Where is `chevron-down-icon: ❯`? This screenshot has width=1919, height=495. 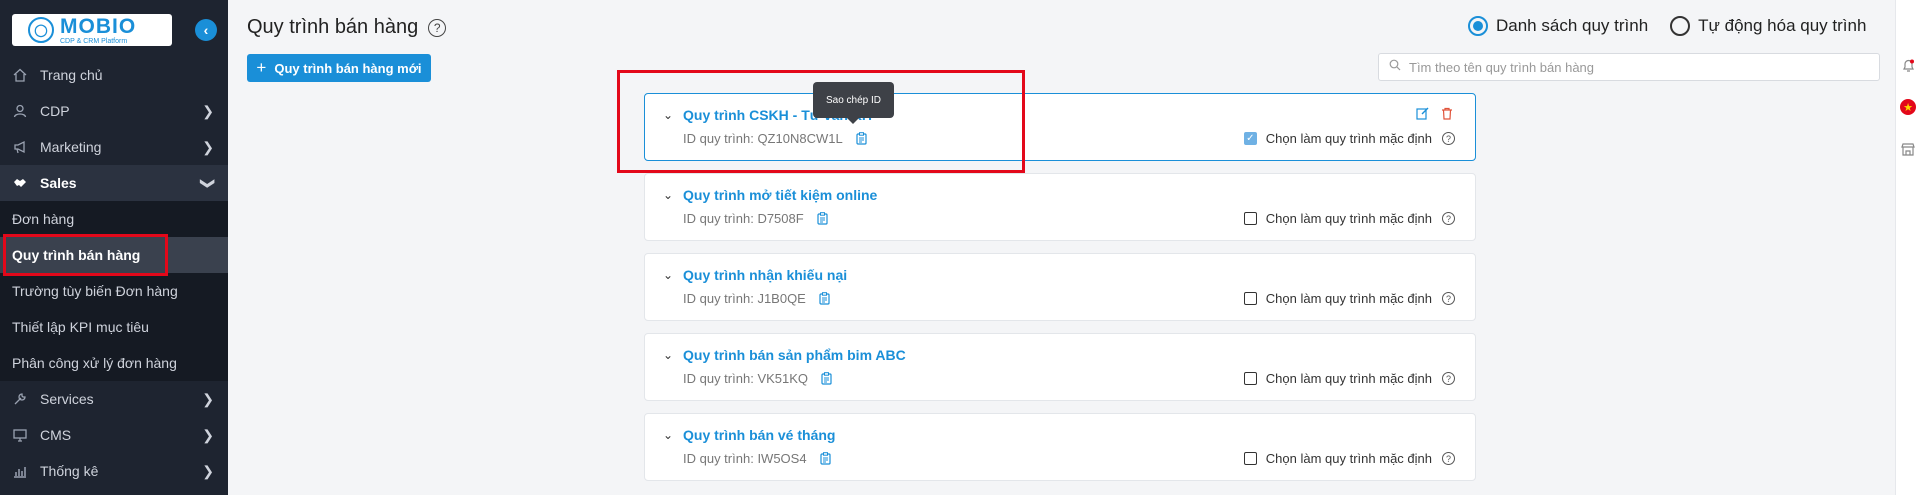 chevron-down-icon: ❯ is located at coordinates (208, 183).